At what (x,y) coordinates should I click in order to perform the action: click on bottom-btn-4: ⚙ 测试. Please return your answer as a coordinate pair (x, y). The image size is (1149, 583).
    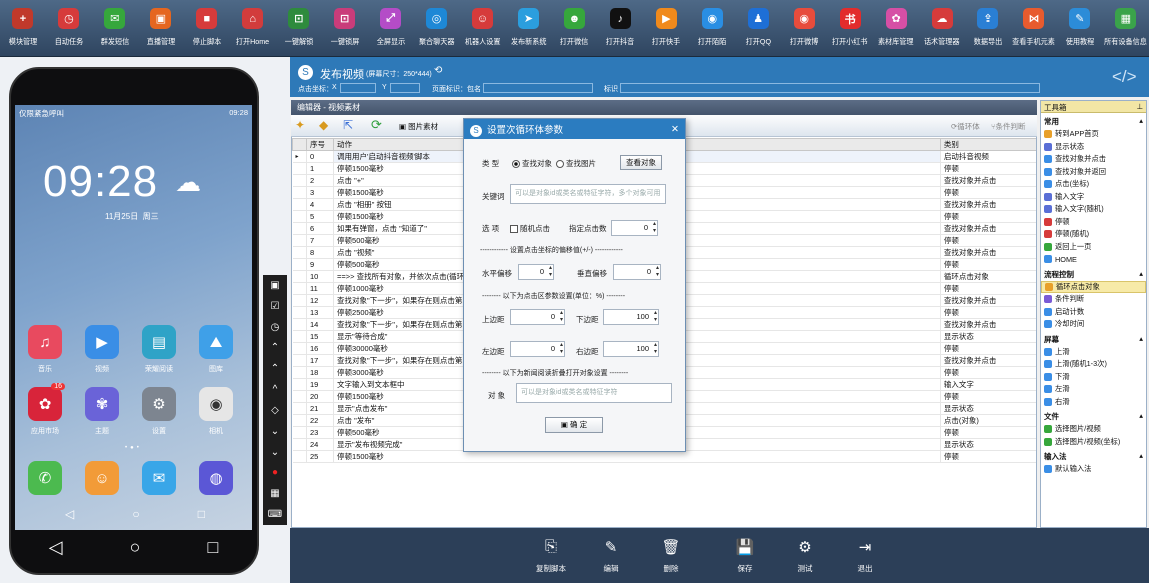
    Looking at the image, I should click on (805, 555).